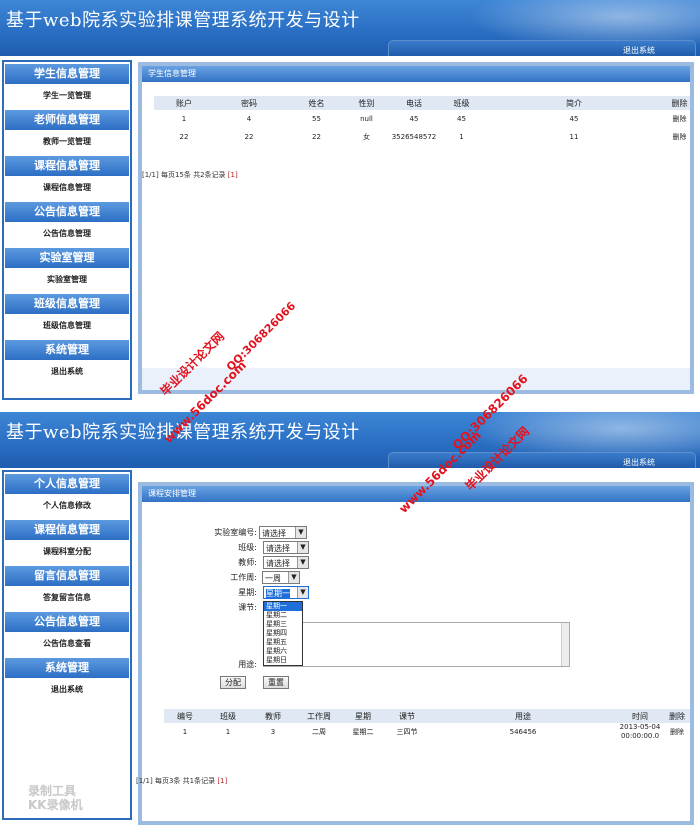  What do you see at coordinates (67, 304) in the screenshot?
I see `sidebar-section-class: 班级信息管理` at bounding box center [67, 304].